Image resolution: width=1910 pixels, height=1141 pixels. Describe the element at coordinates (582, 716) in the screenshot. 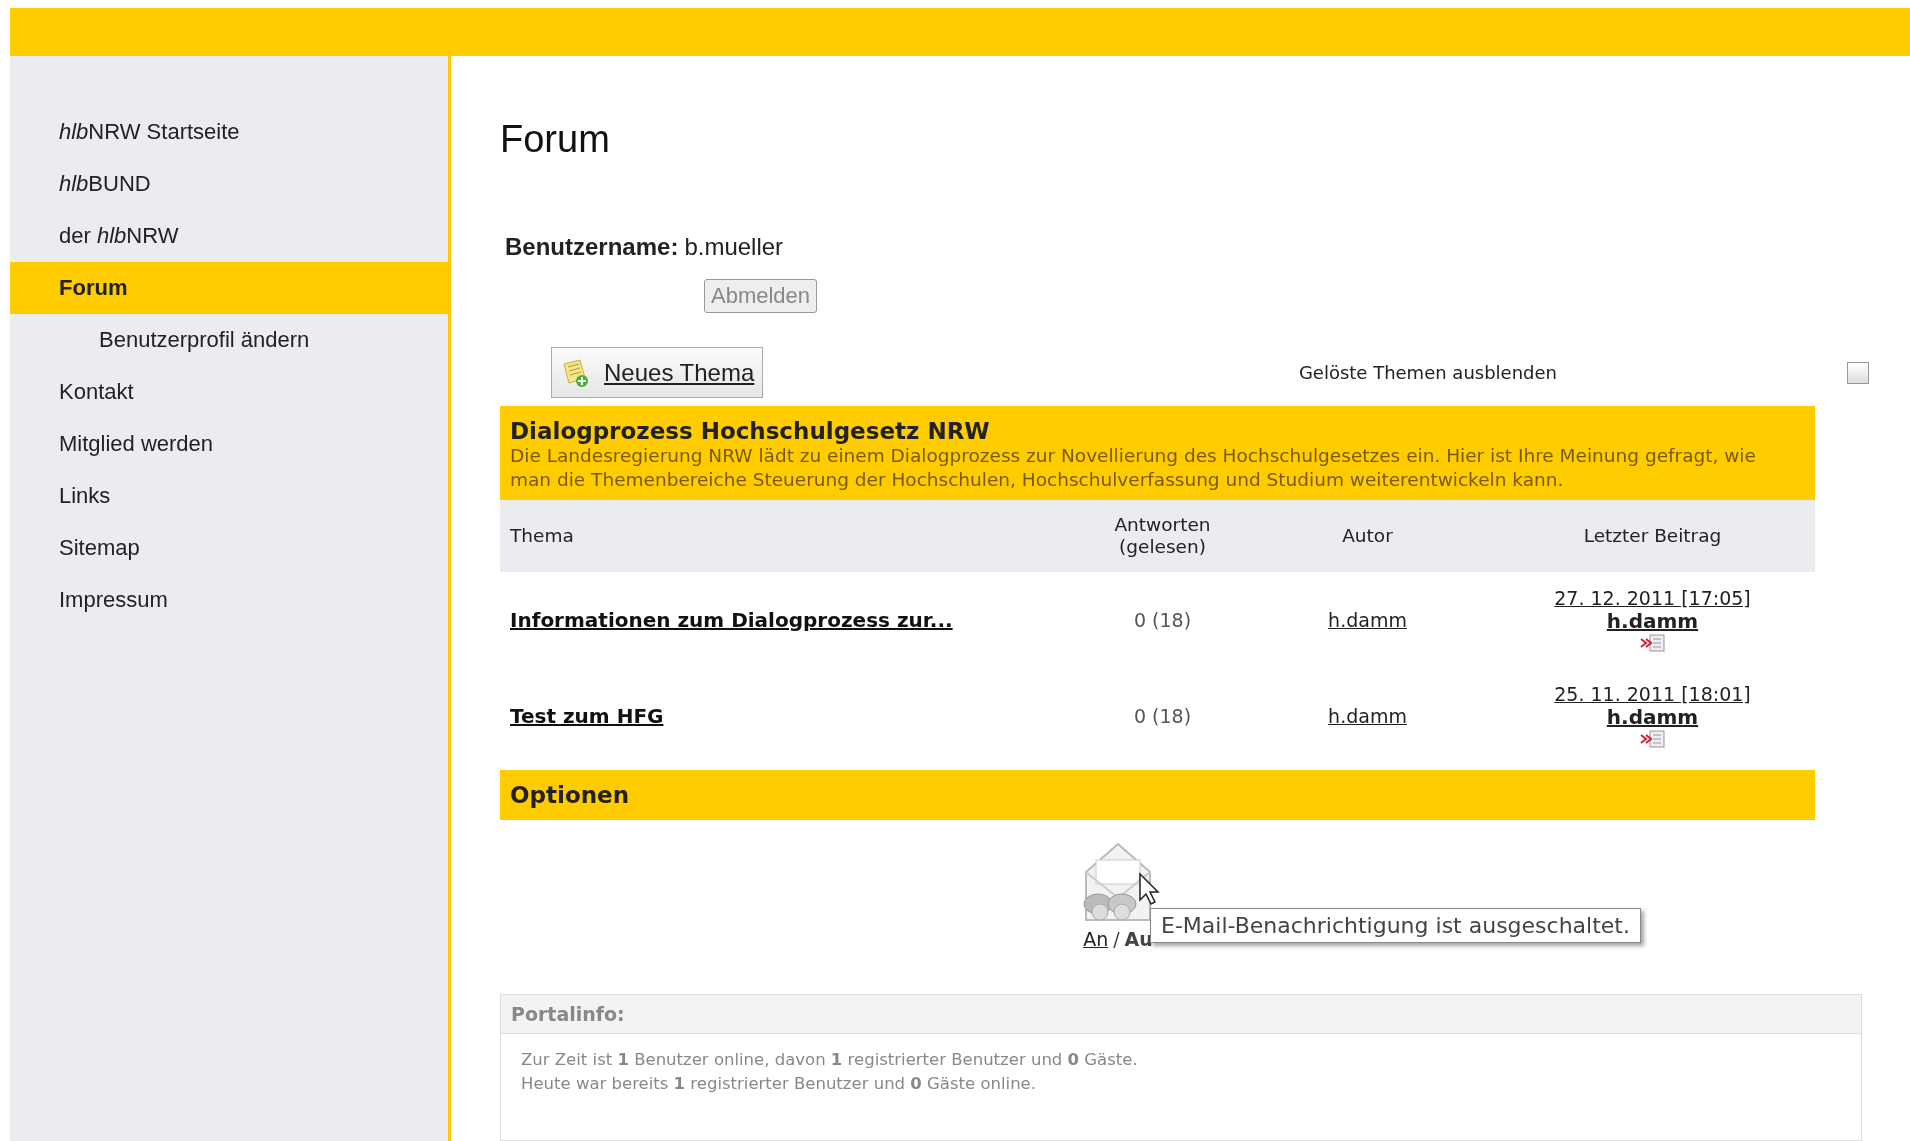

I see `topic-link: Test zum HFG` at that location.